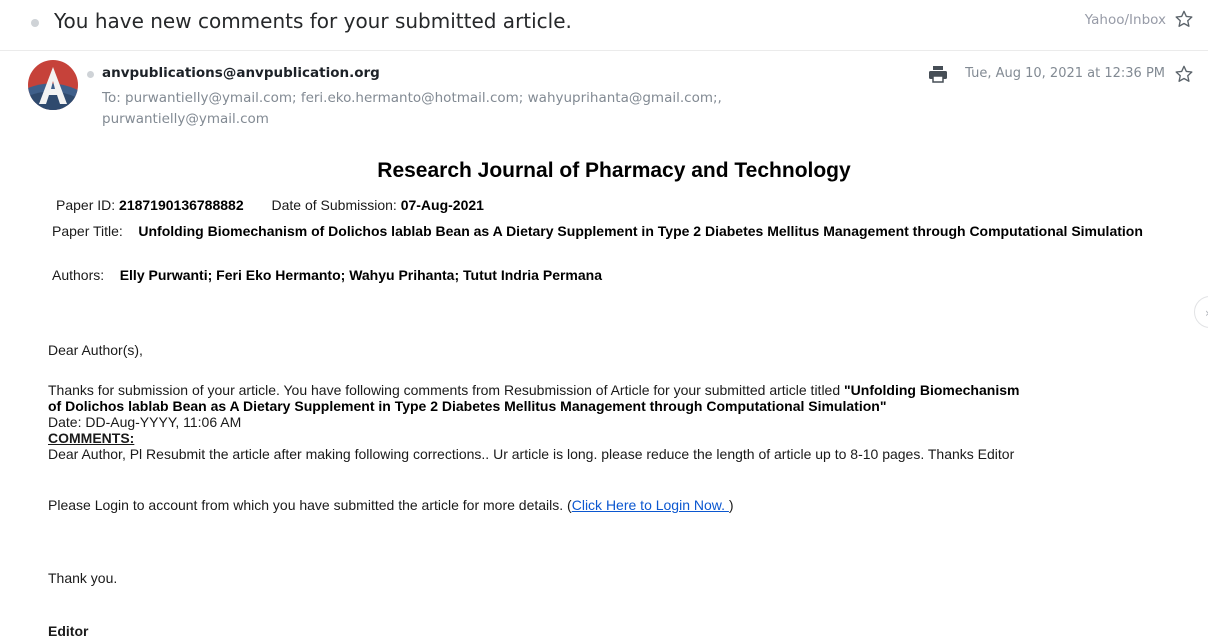 Image resolution: width=1208 pixels, height=640 pixels. I want to click on sender-status-dot-icon, so click(90, 74).